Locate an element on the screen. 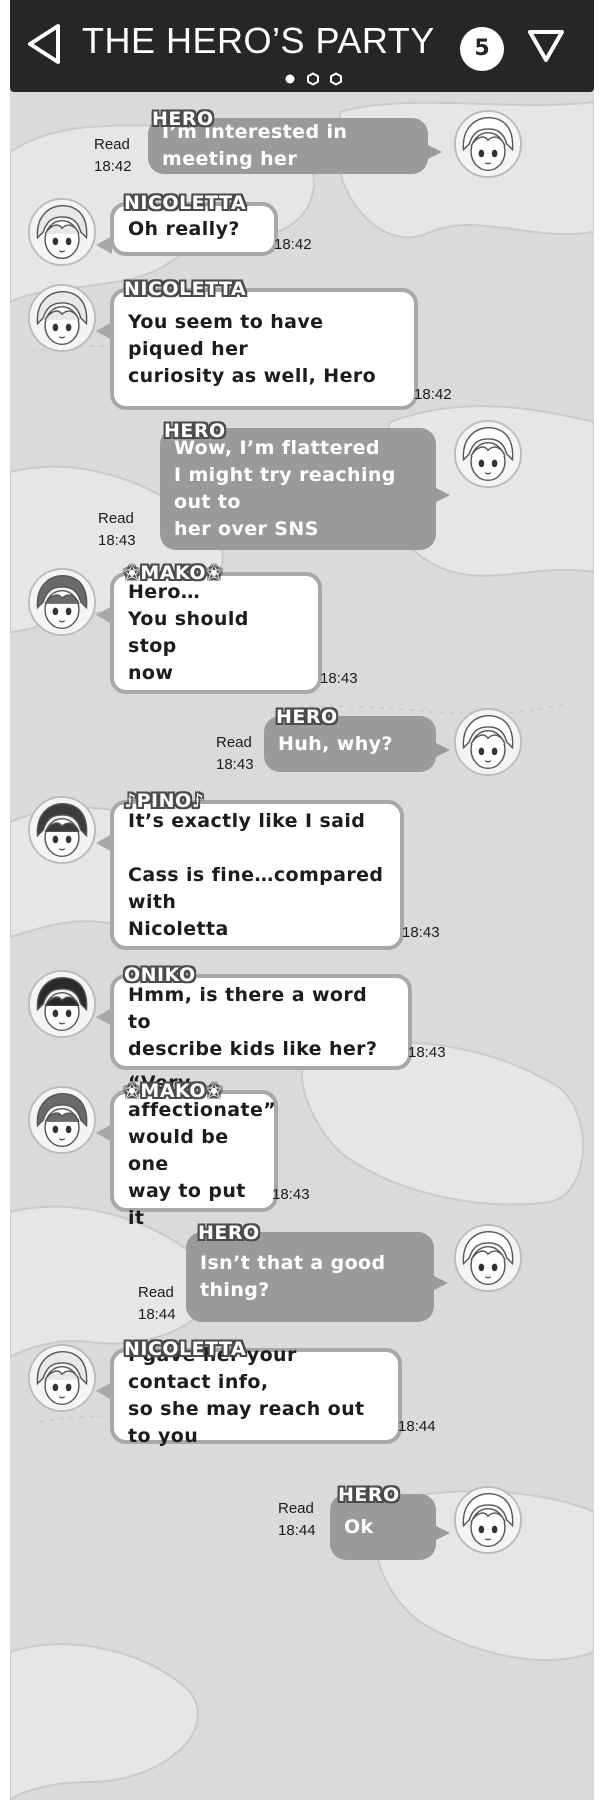 The height and width of the screenshot is (1800, 604). message-text-line: Cass is fine…compared with is located at coordinates (256, 888).